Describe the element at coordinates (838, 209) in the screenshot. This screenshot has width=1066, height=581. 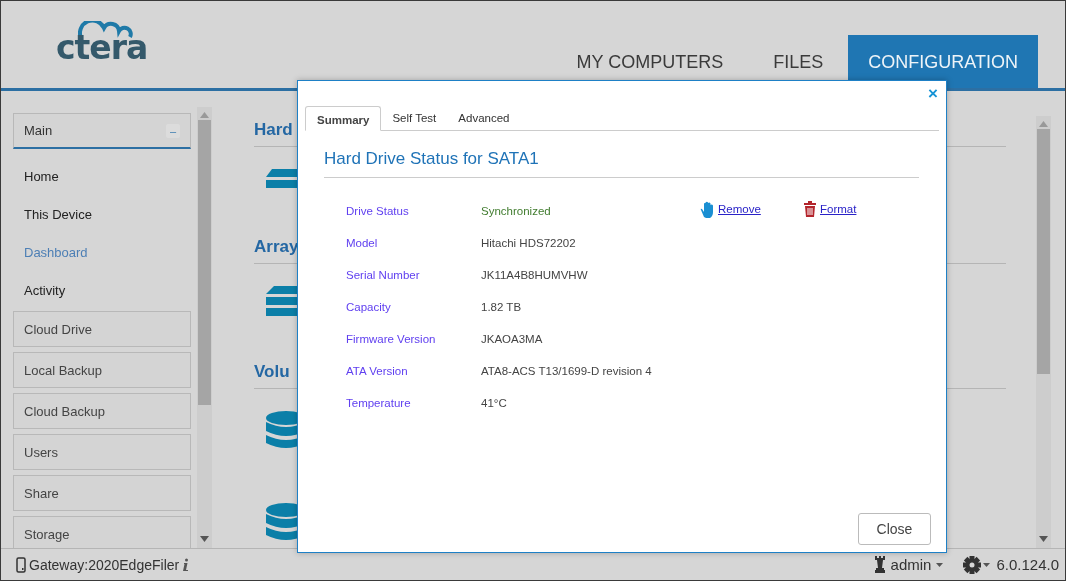
I see `link: Format` at that location.